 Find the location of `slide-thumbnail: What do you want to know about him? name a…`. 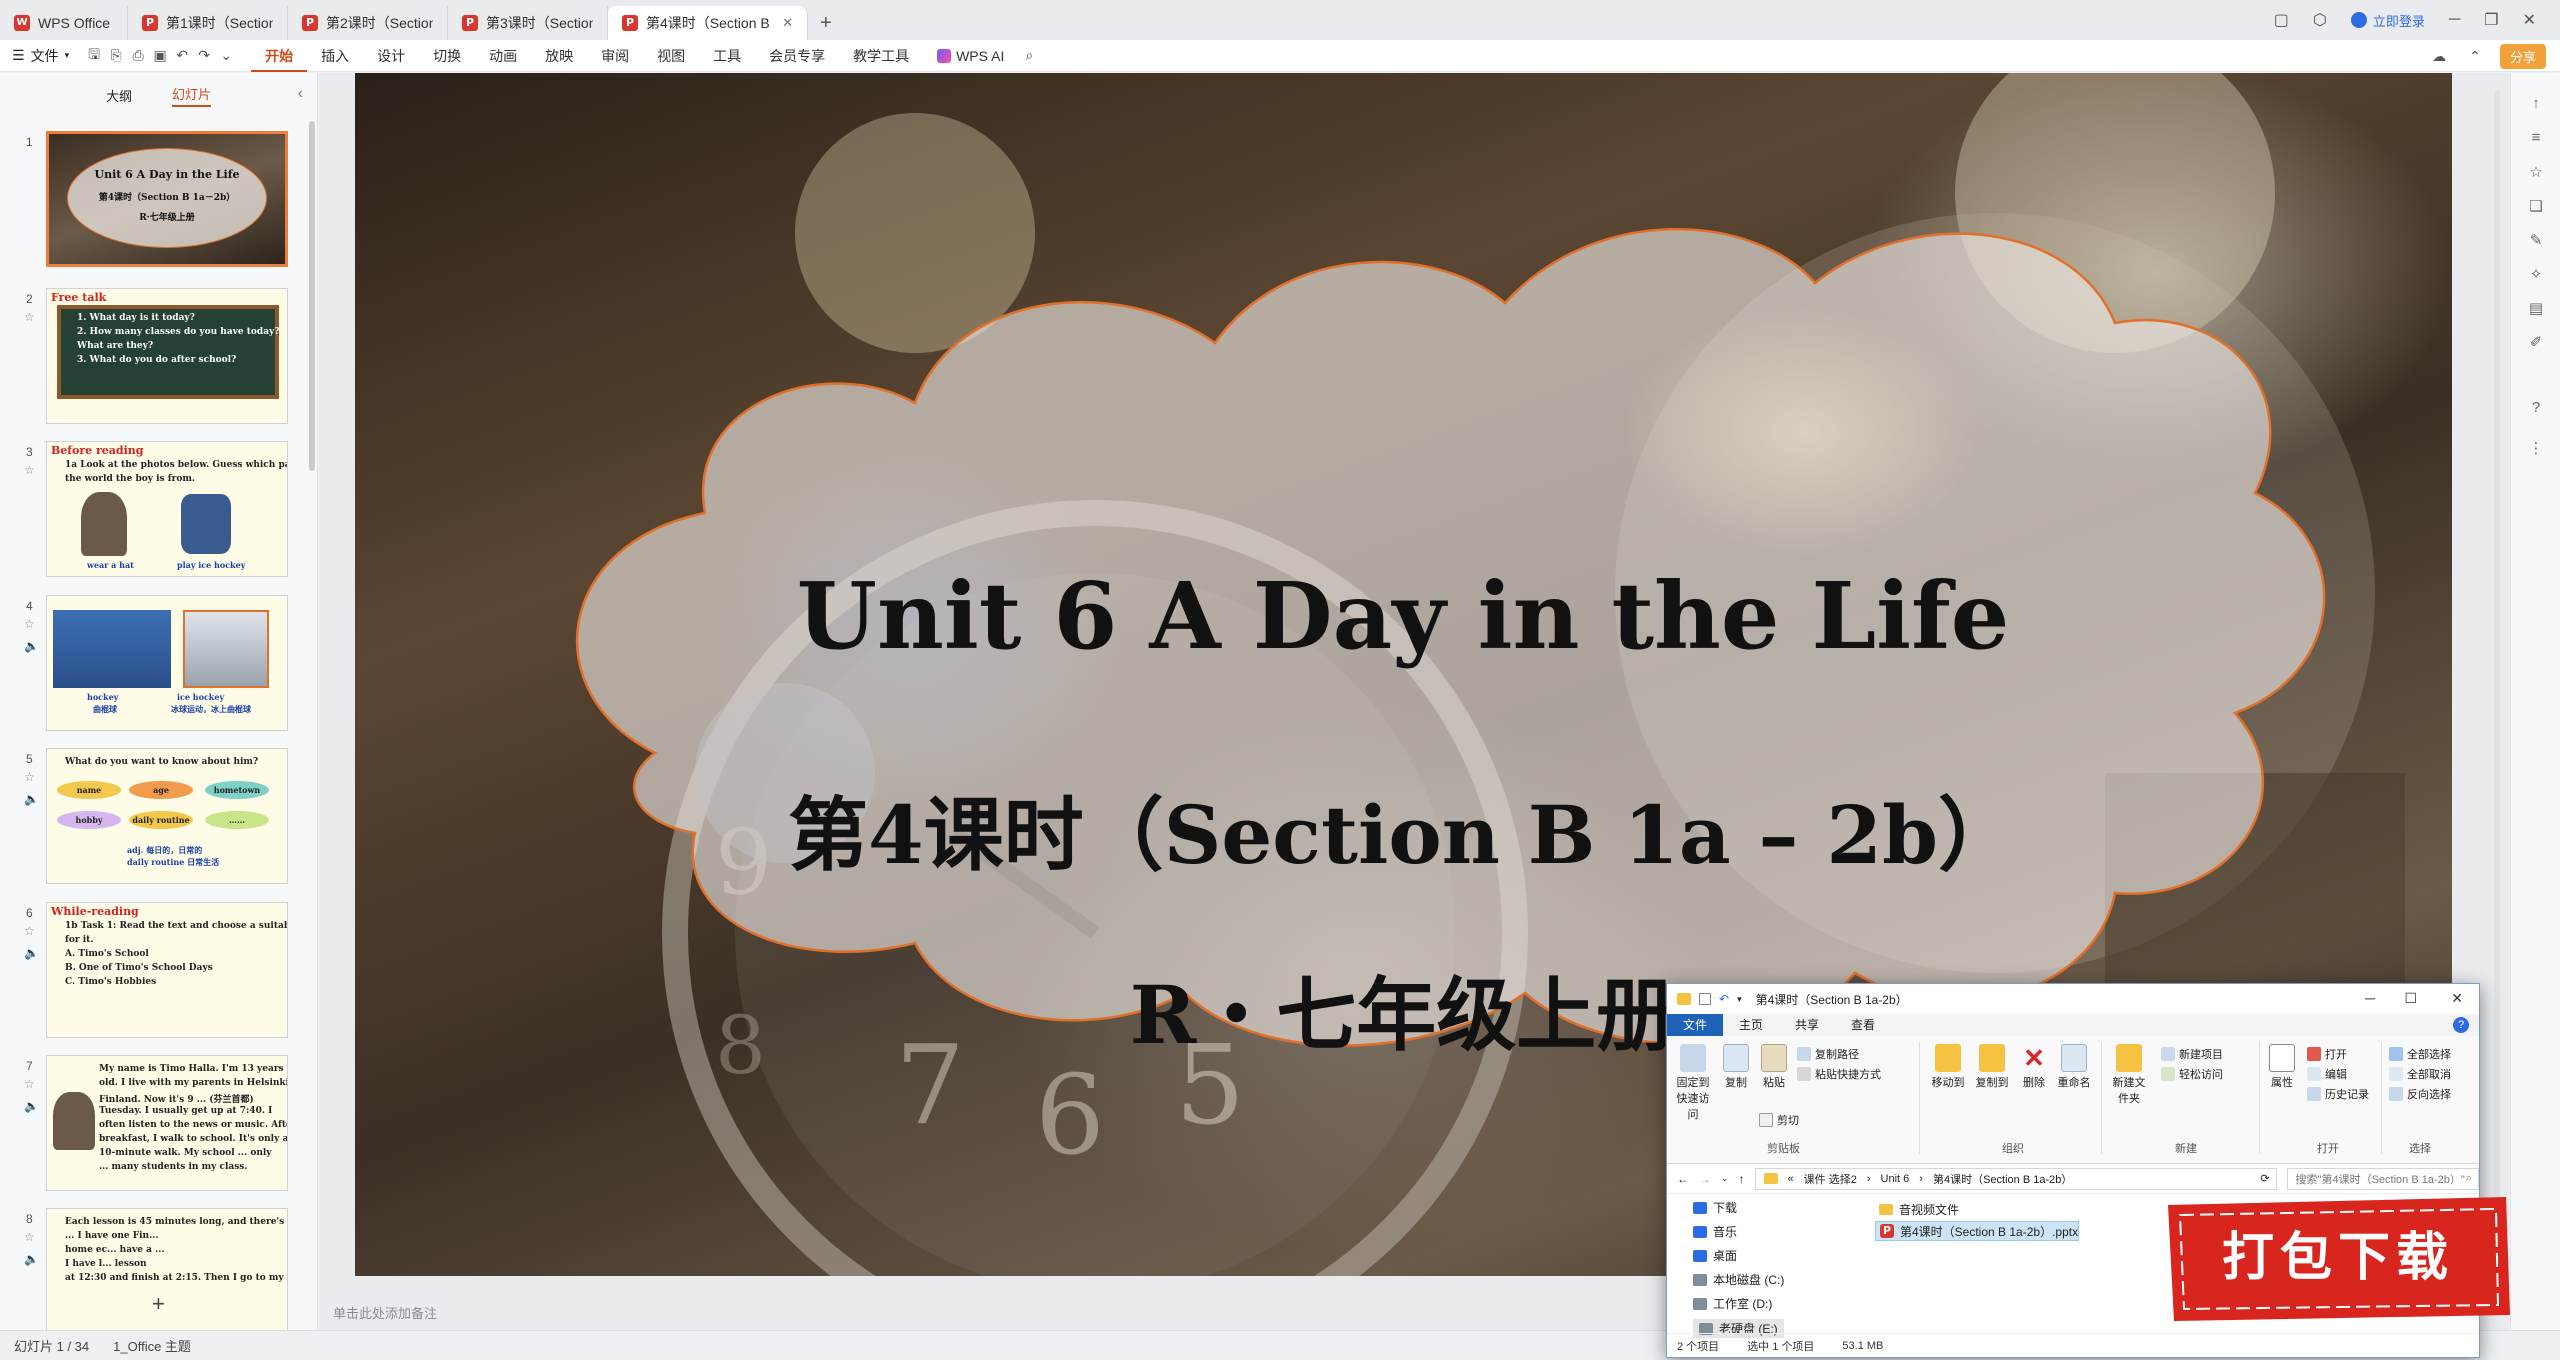

slide-thumbnail: What do you want to know about him? name a… is located at coordinates (167, 816).